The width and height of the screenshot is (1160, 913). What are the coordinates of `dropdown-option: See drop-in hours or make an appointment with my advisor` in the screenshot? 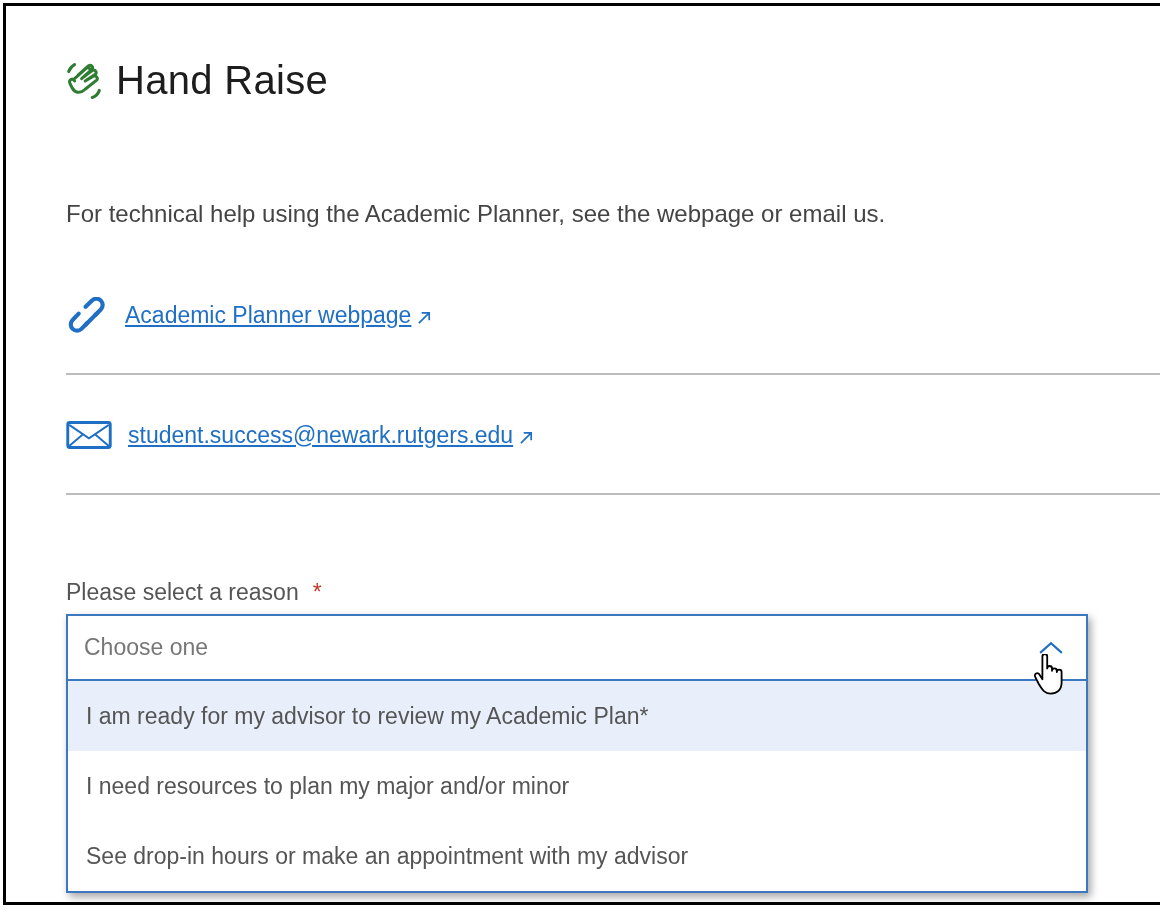 It's located at (577, 856).